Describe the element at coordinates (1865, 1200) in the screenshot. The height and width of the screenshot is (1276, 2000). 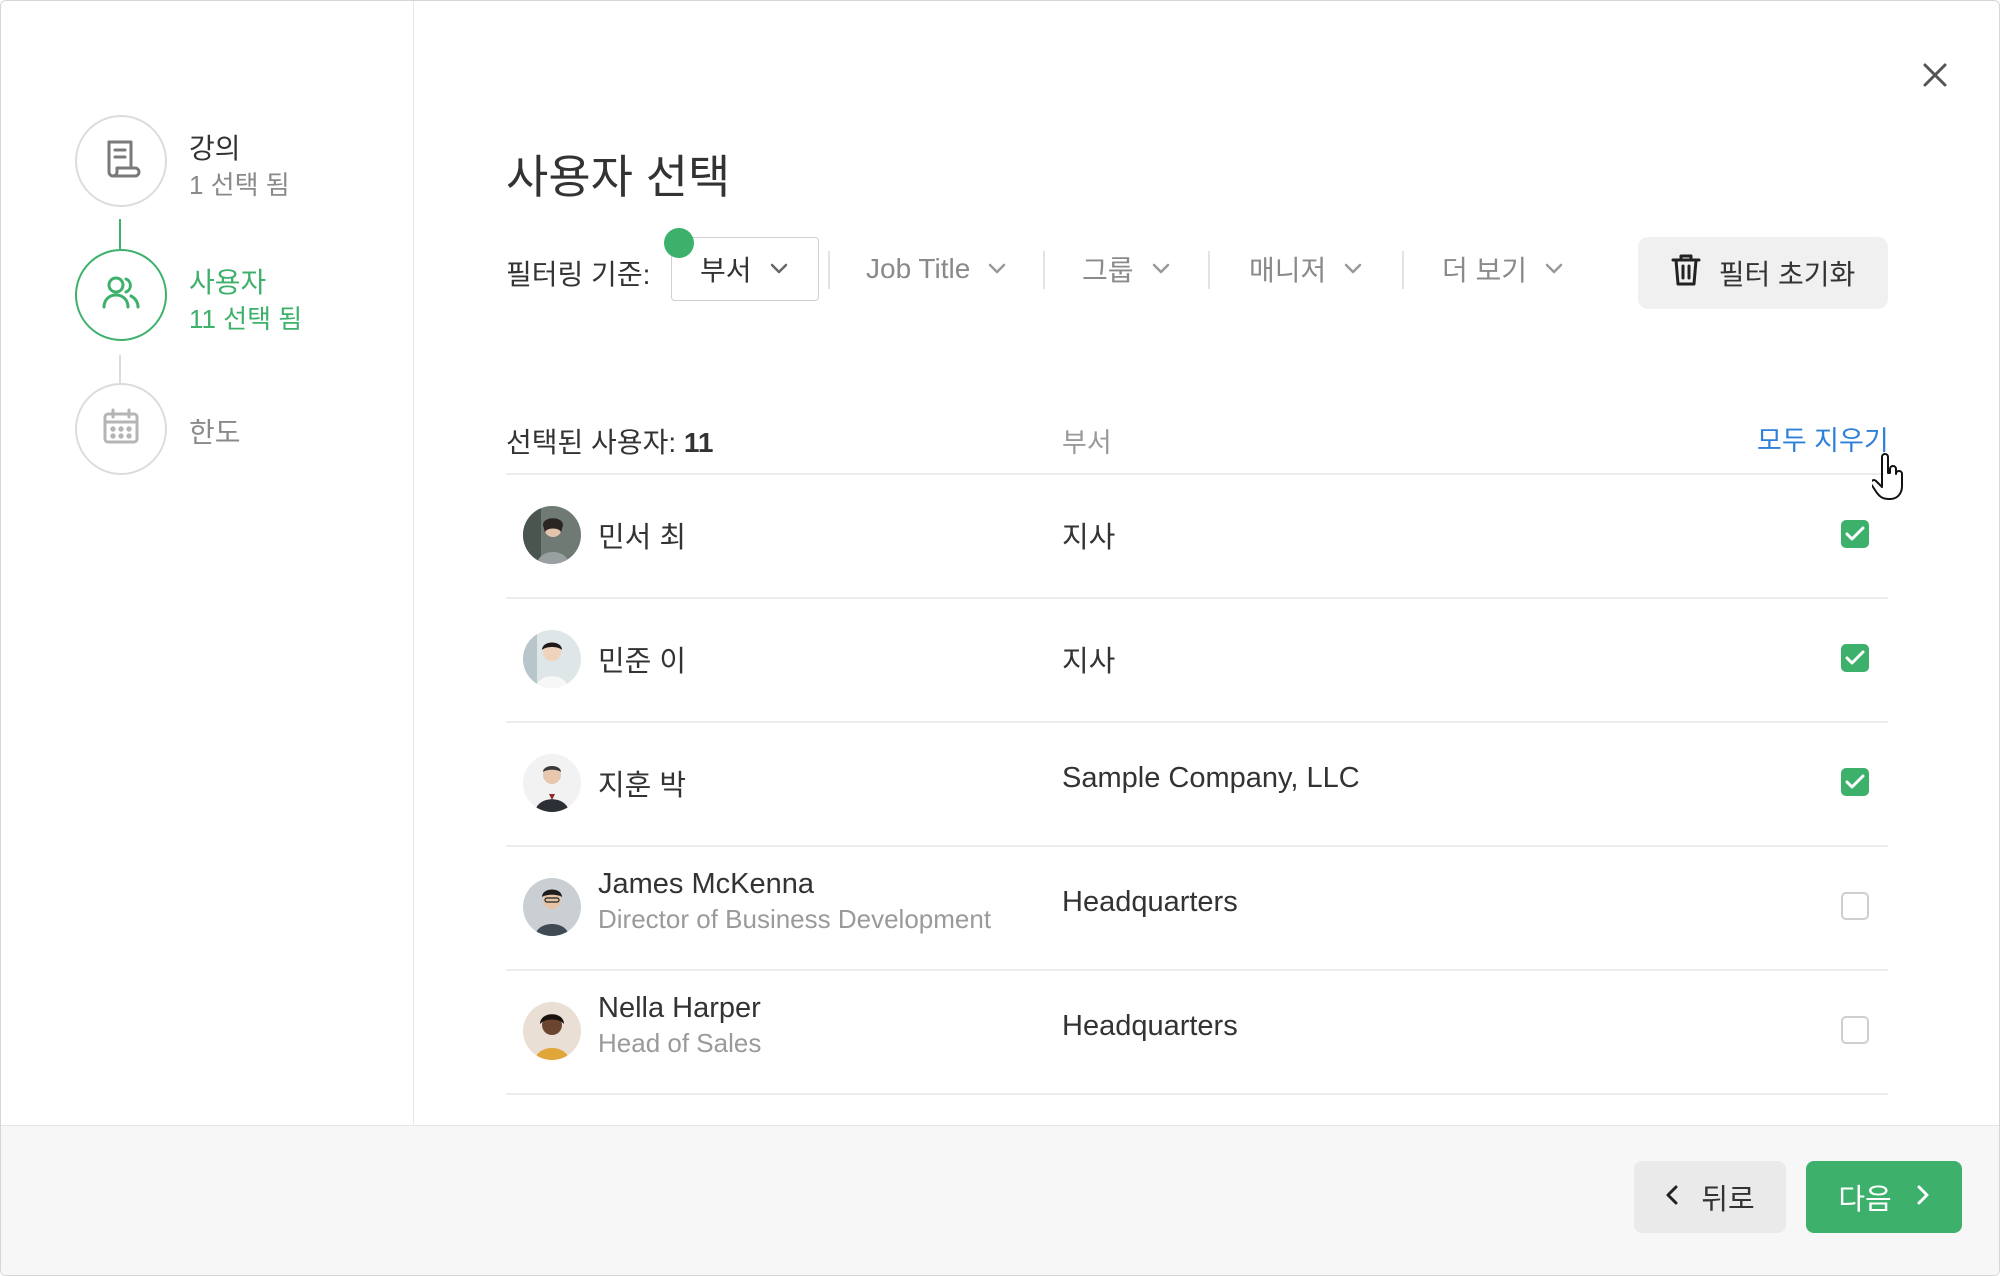
I see `next-label: 다음` at that location.